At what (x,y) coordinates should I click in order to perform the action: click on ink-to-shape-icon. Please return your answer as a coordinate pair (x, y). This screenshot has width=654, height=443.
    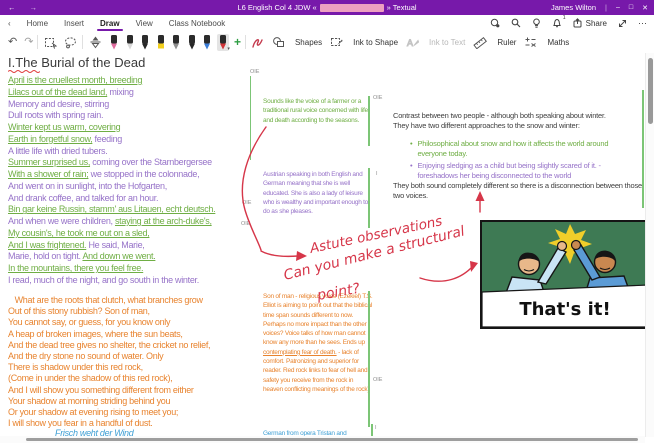
    Looking at the image, I should click on (336, 42).